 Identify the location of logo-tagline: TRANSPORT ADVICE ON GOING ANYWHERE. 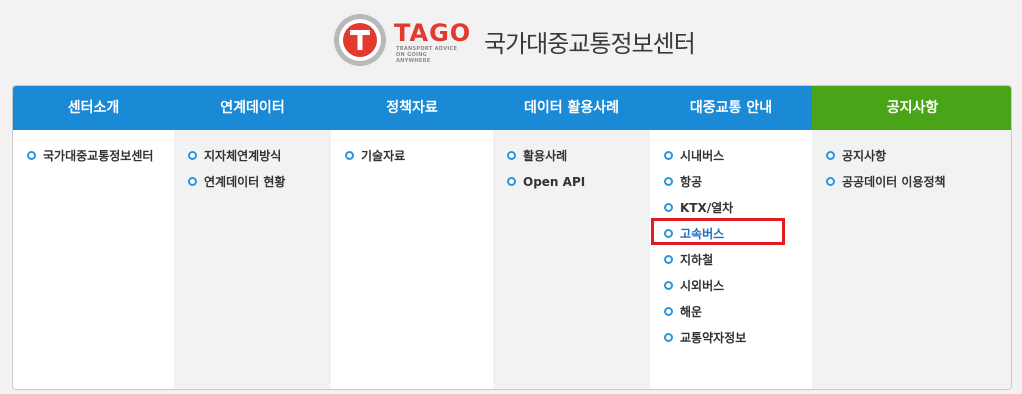
(427, 55).